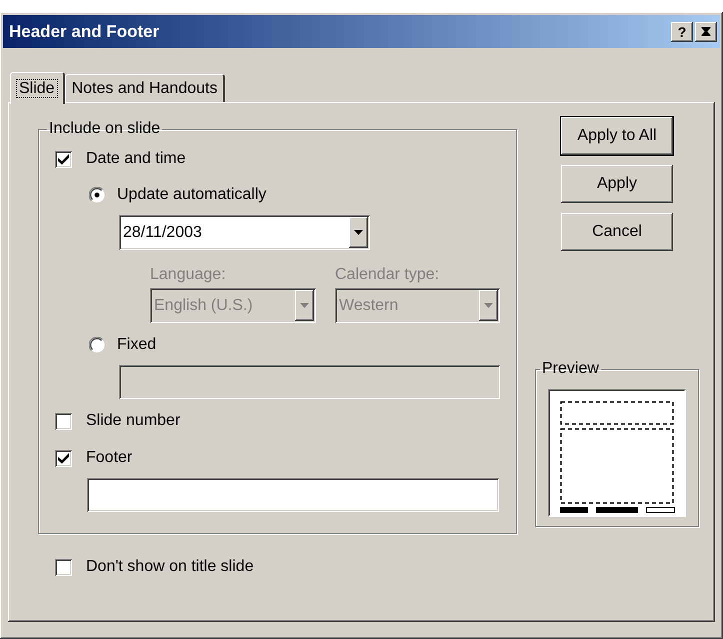 The width and height of the screenshot is (723, 639). Describe the element at coordinates (136, 345) in the screenshot. I see `radio-label: Fixed` at that location.